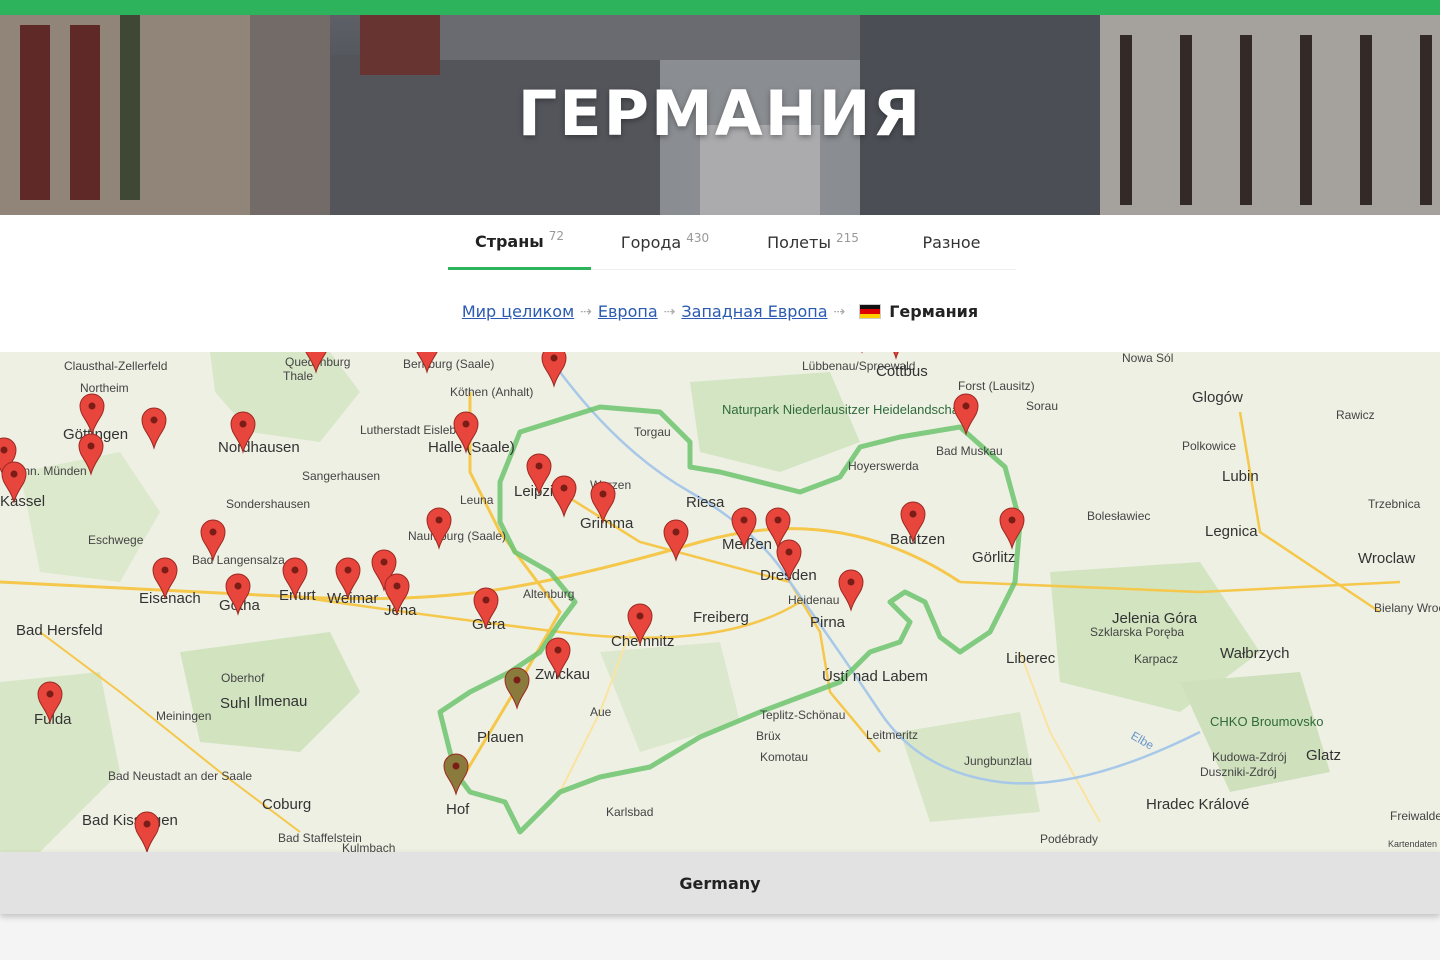  What do you see at coordinates (448, 364) in the screenshot?
I see `svg-text: Bernburg (Saale)` at bounding box center [448, 364].